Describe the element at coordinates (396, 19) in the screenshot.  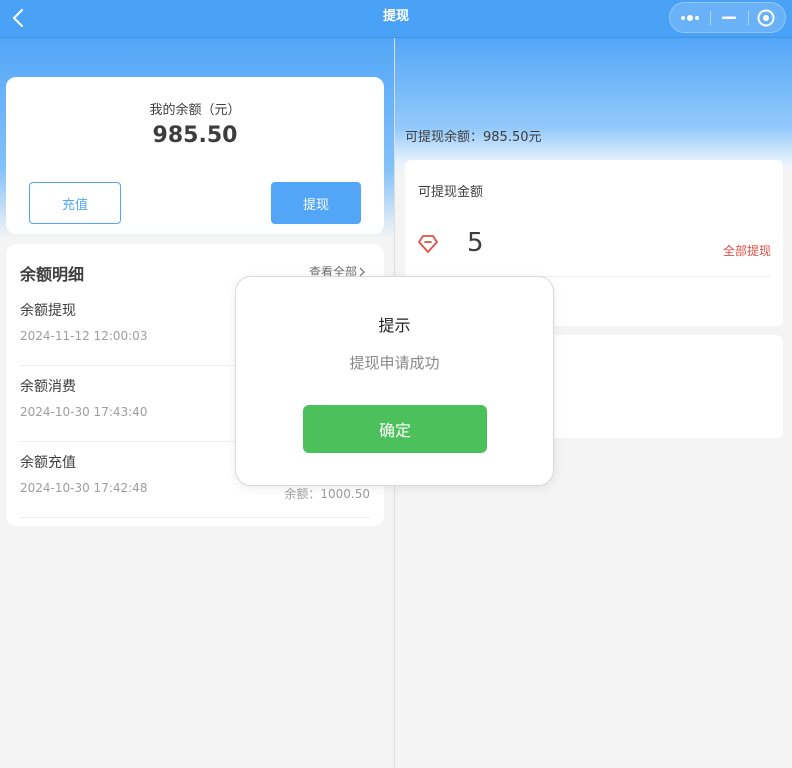
I see `navigation-bar: 提现` at that location.